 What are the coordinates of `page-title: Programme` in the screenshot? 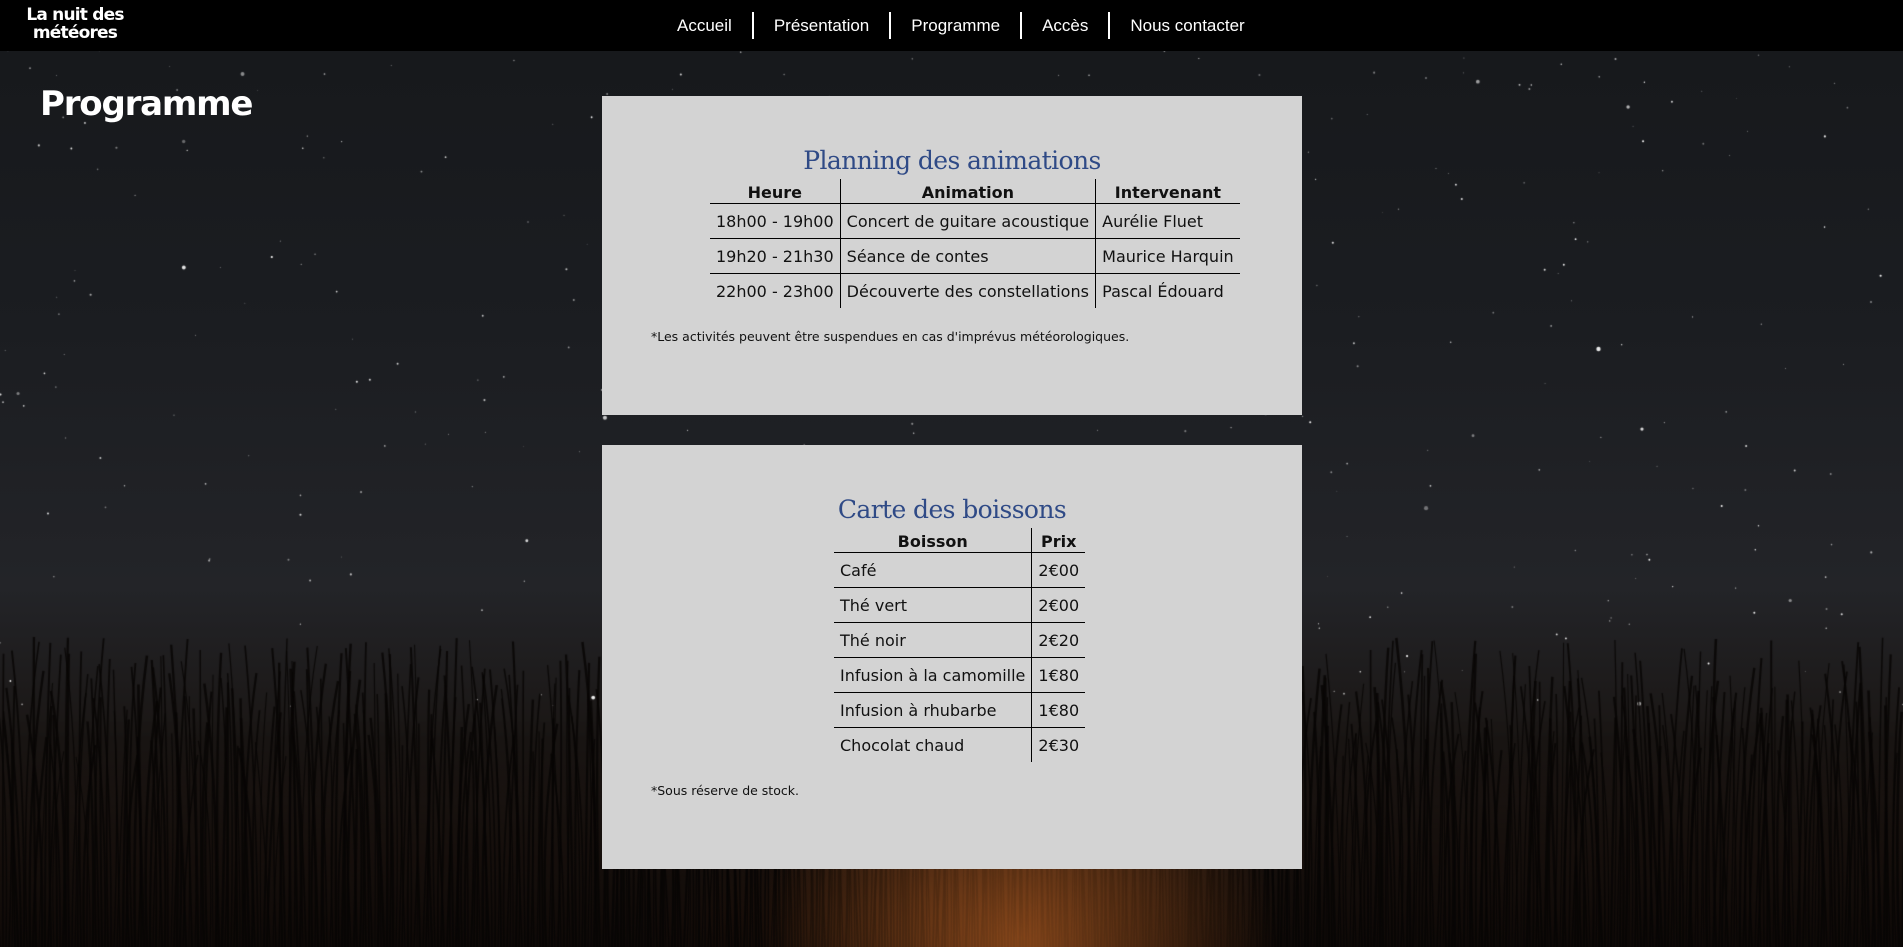 It's located at (146, 104).